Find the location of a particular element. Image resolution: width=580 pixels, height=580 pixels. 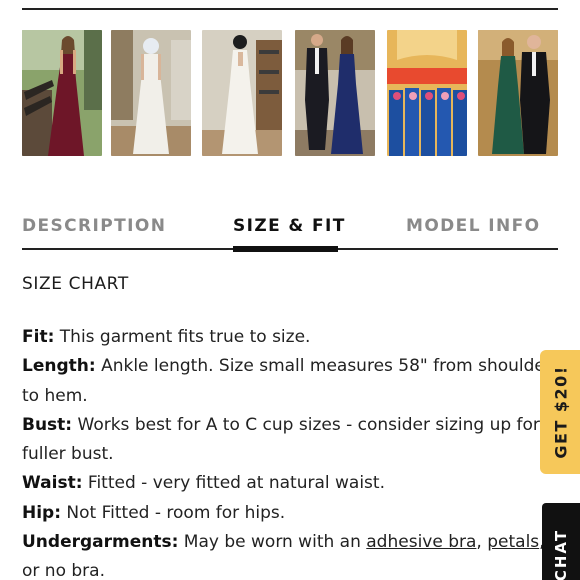

tab-model-info: MODEL INFO is located at coordinates (473, 226).